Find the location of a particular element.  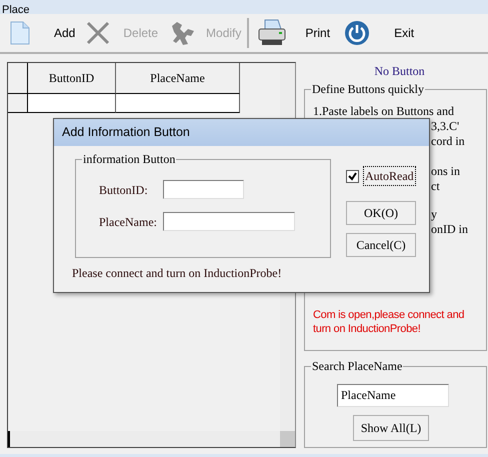

ok-button: OK(O) is located at coordinates (381, 213).